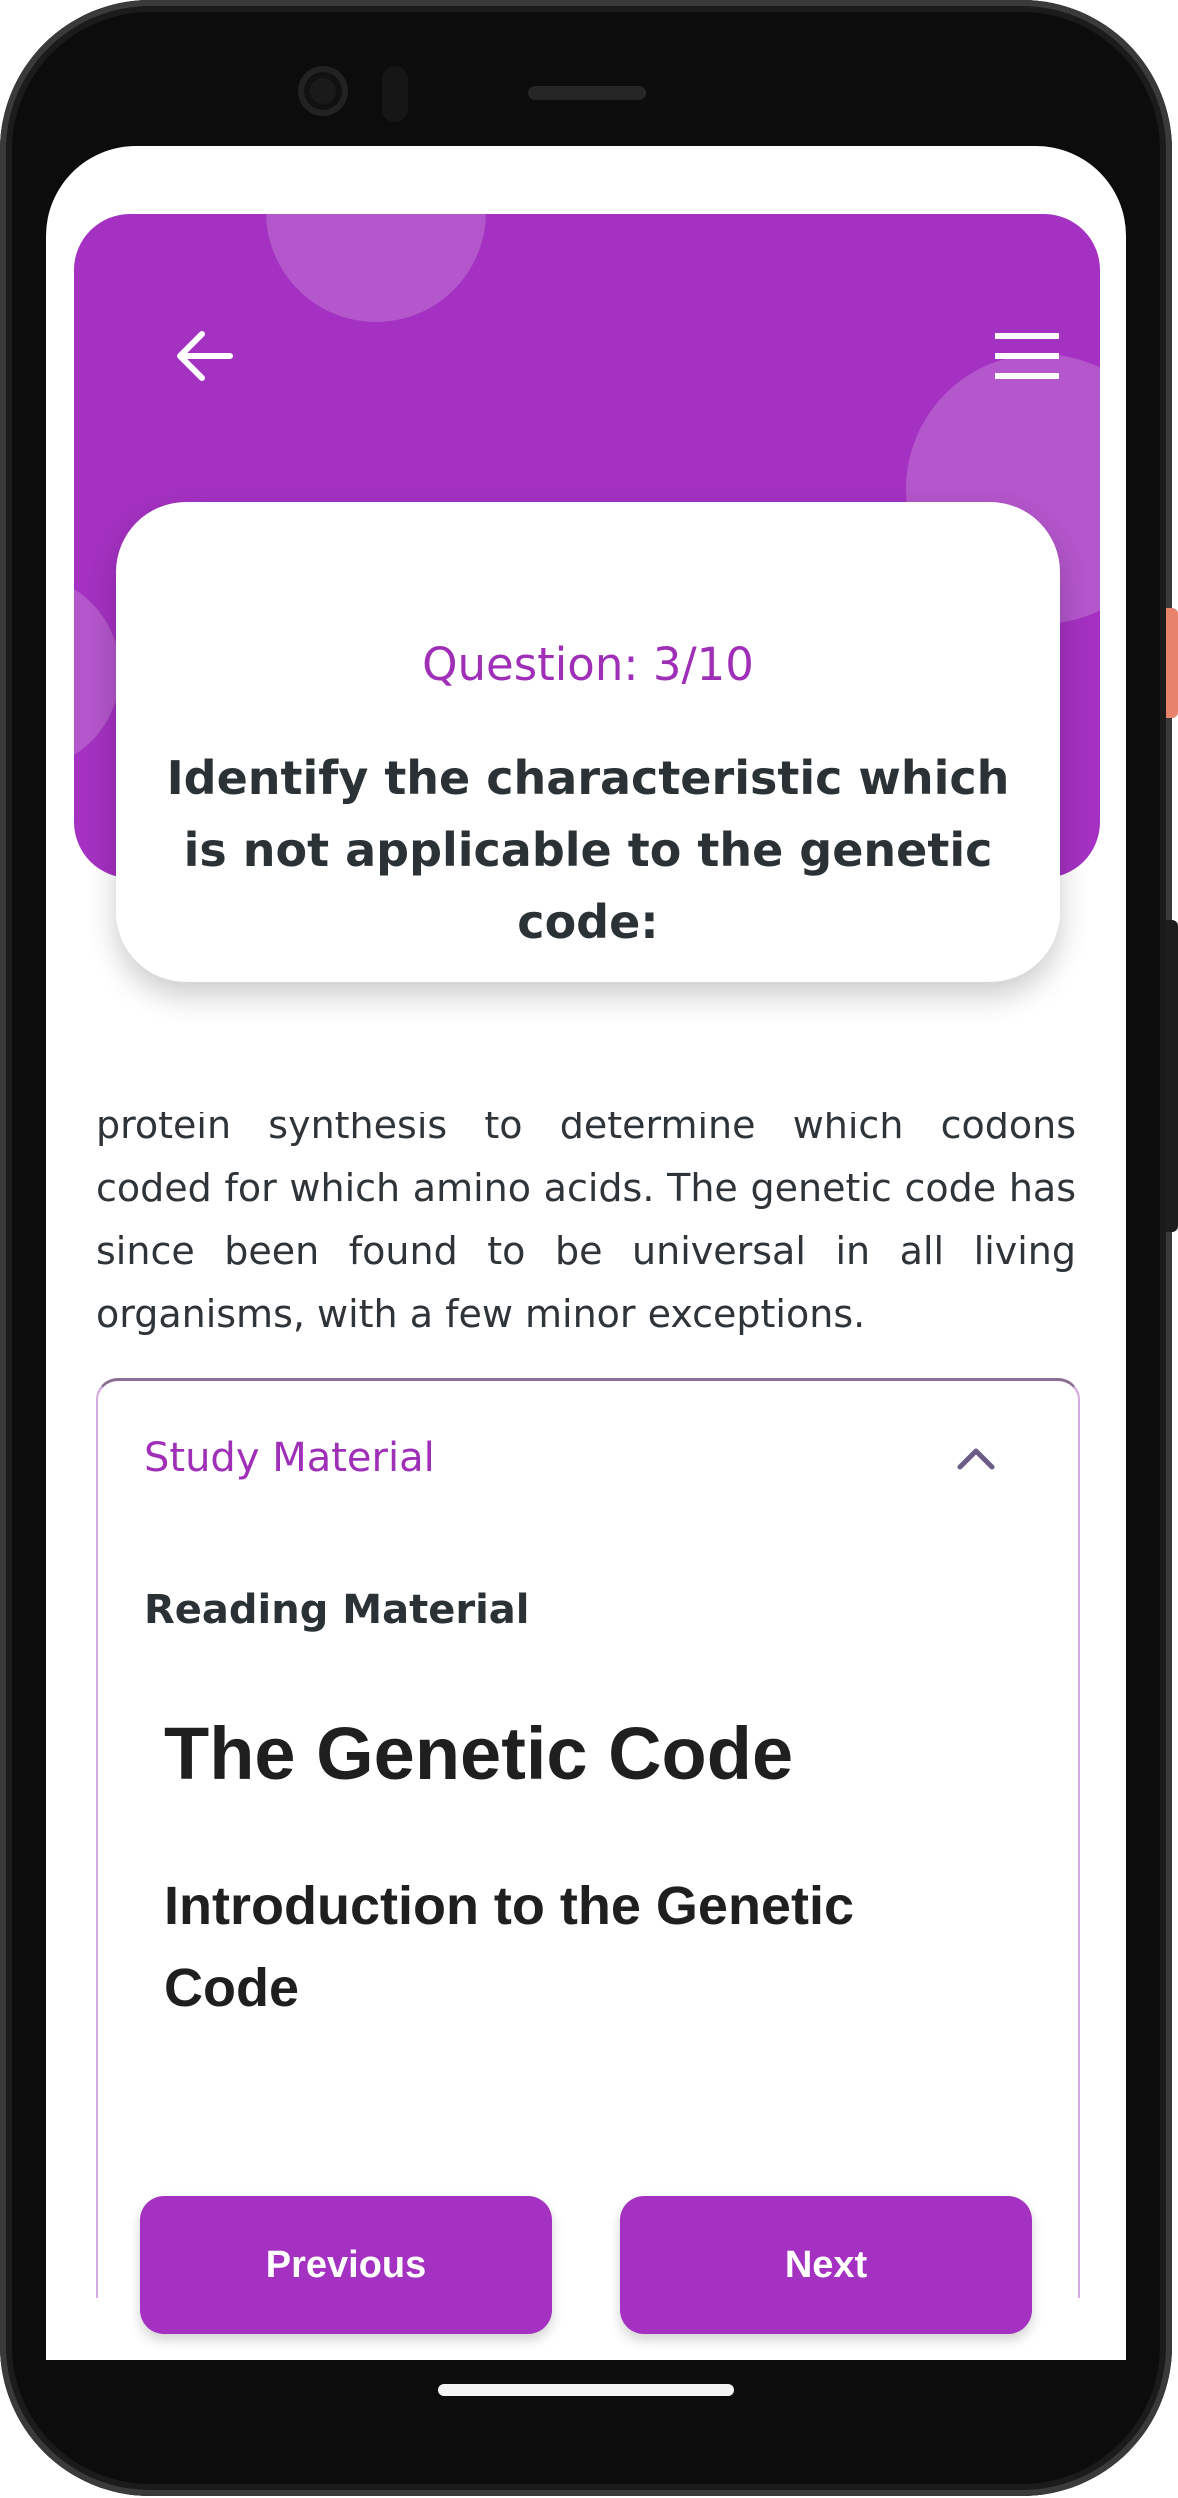  What do you see at coordinates (588, 1461) in the screenshot?
I see `study-material-toggle: Study Material` at bounding box center [588, 1461].